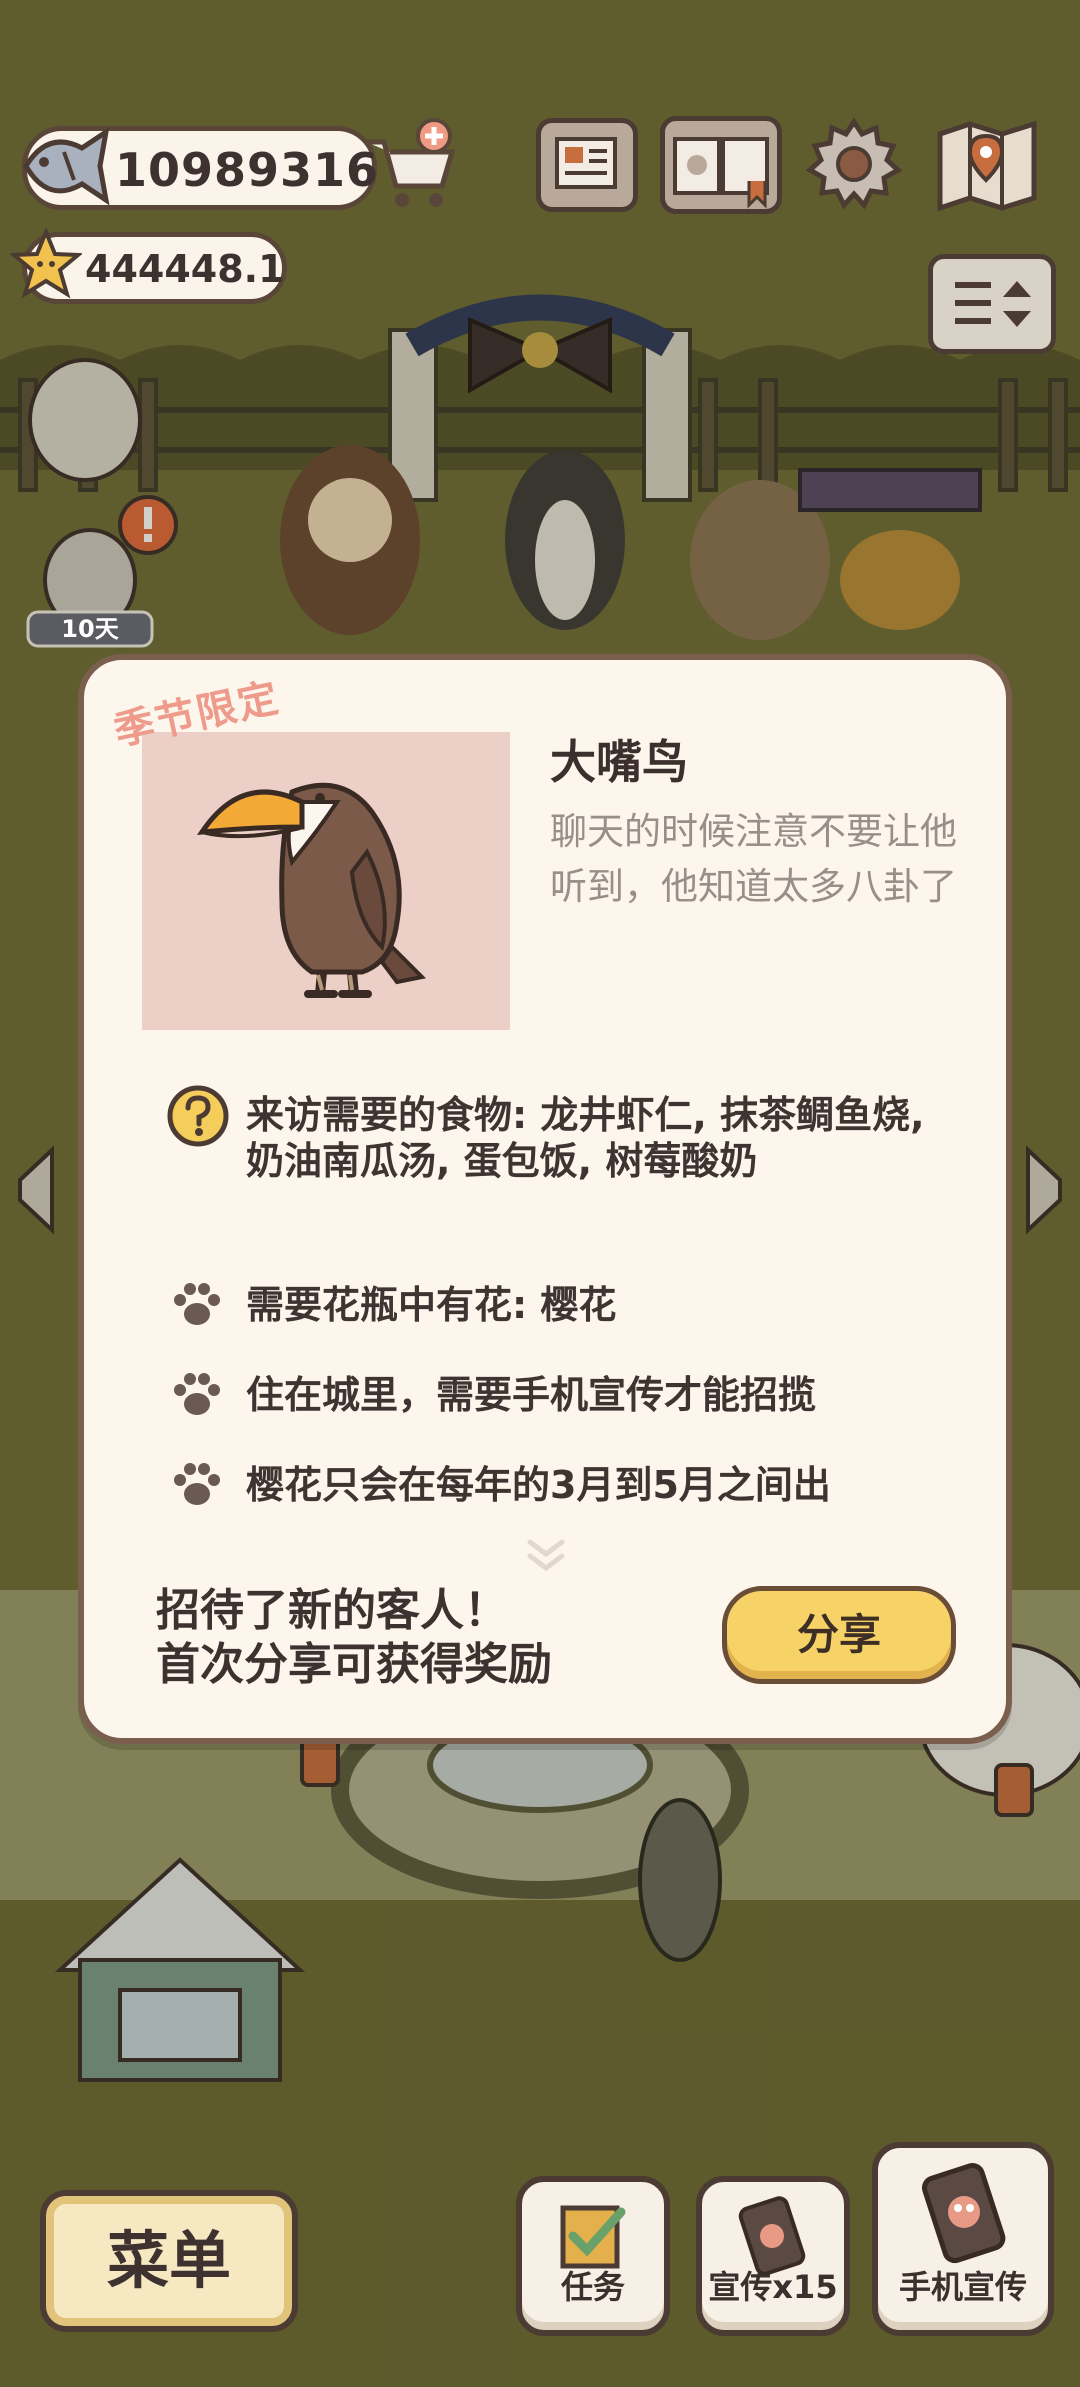  What do you see at coordinates (46, 263) in the screenshot?
I see `star-icon` at bounding box center [46, 263].